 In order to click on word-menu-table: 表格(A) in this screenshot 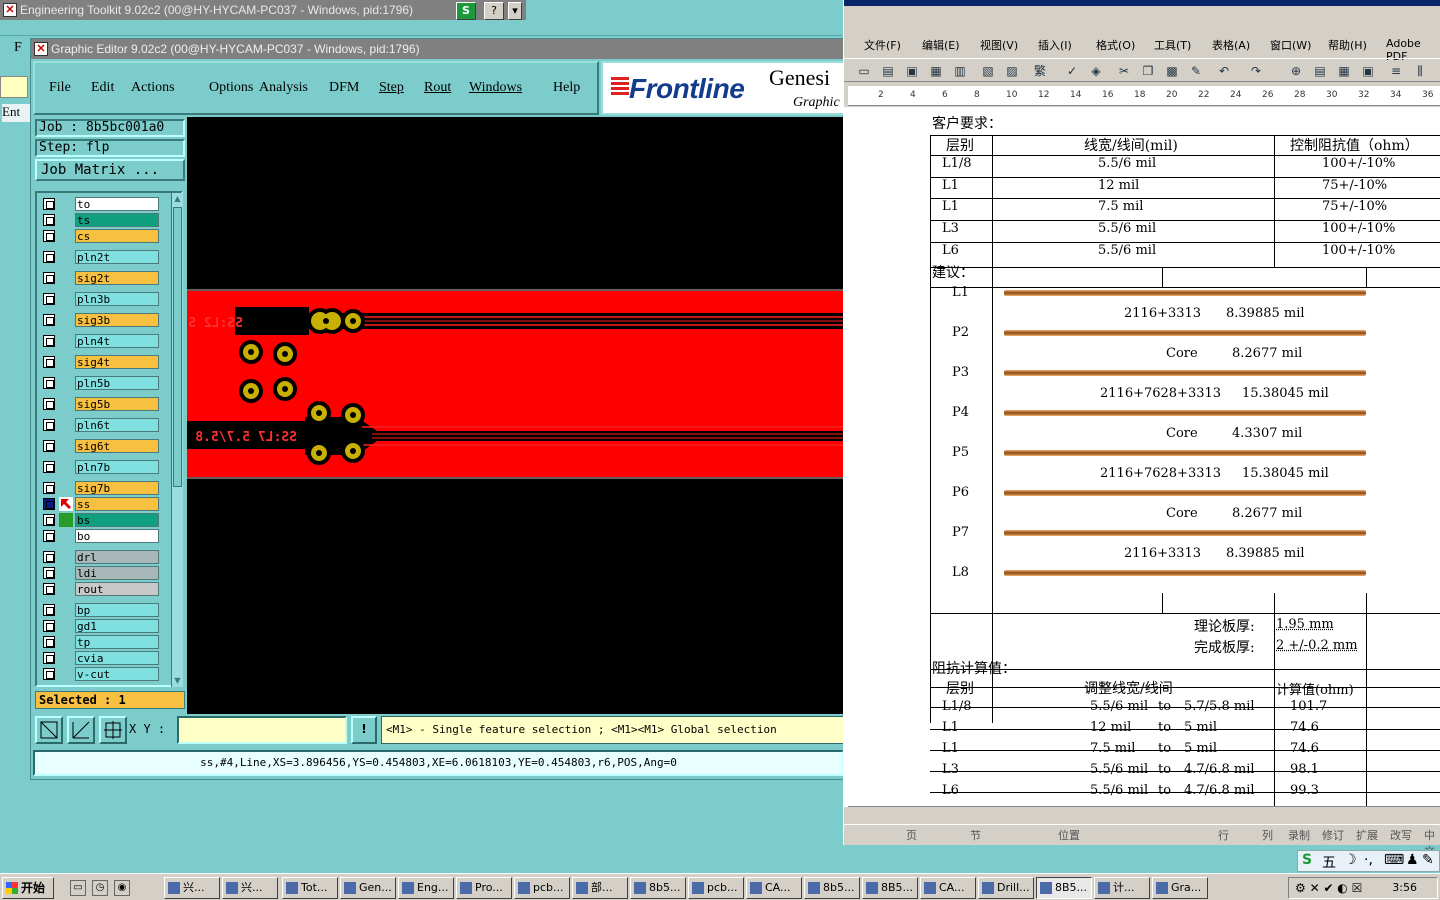, I will do `click(1231, 45)`.